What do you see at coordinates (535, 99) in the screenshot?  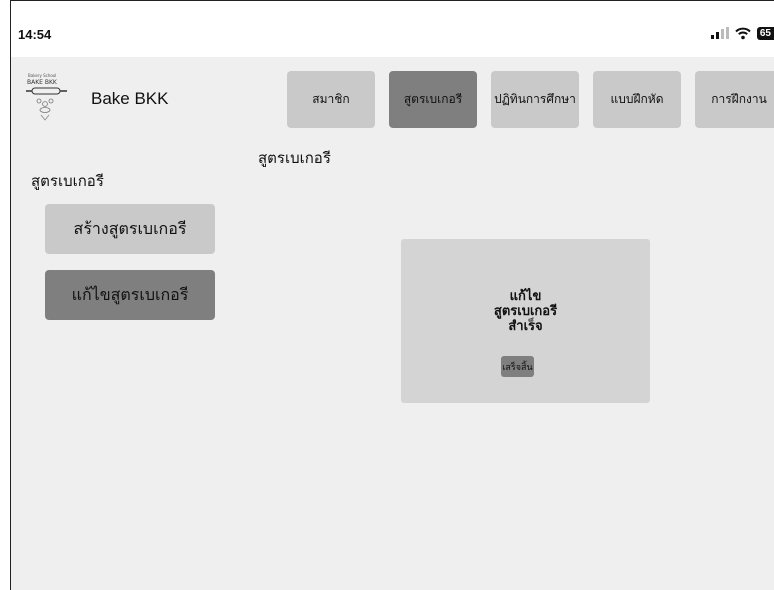 I see `nav-tab-academic-calendar: ปฏิทินการศึกษา` at bounding box center [535, 99].